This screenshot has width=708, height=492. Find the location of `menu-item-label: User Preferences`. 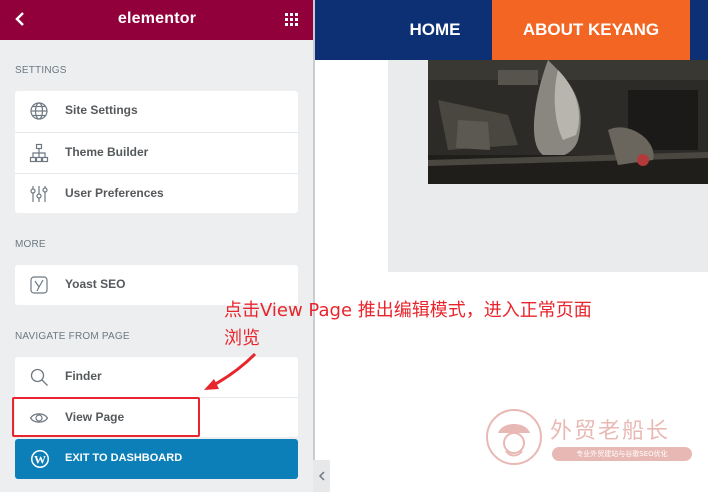

menu-item-label: User Preferences is located at coordinates (114, 193).